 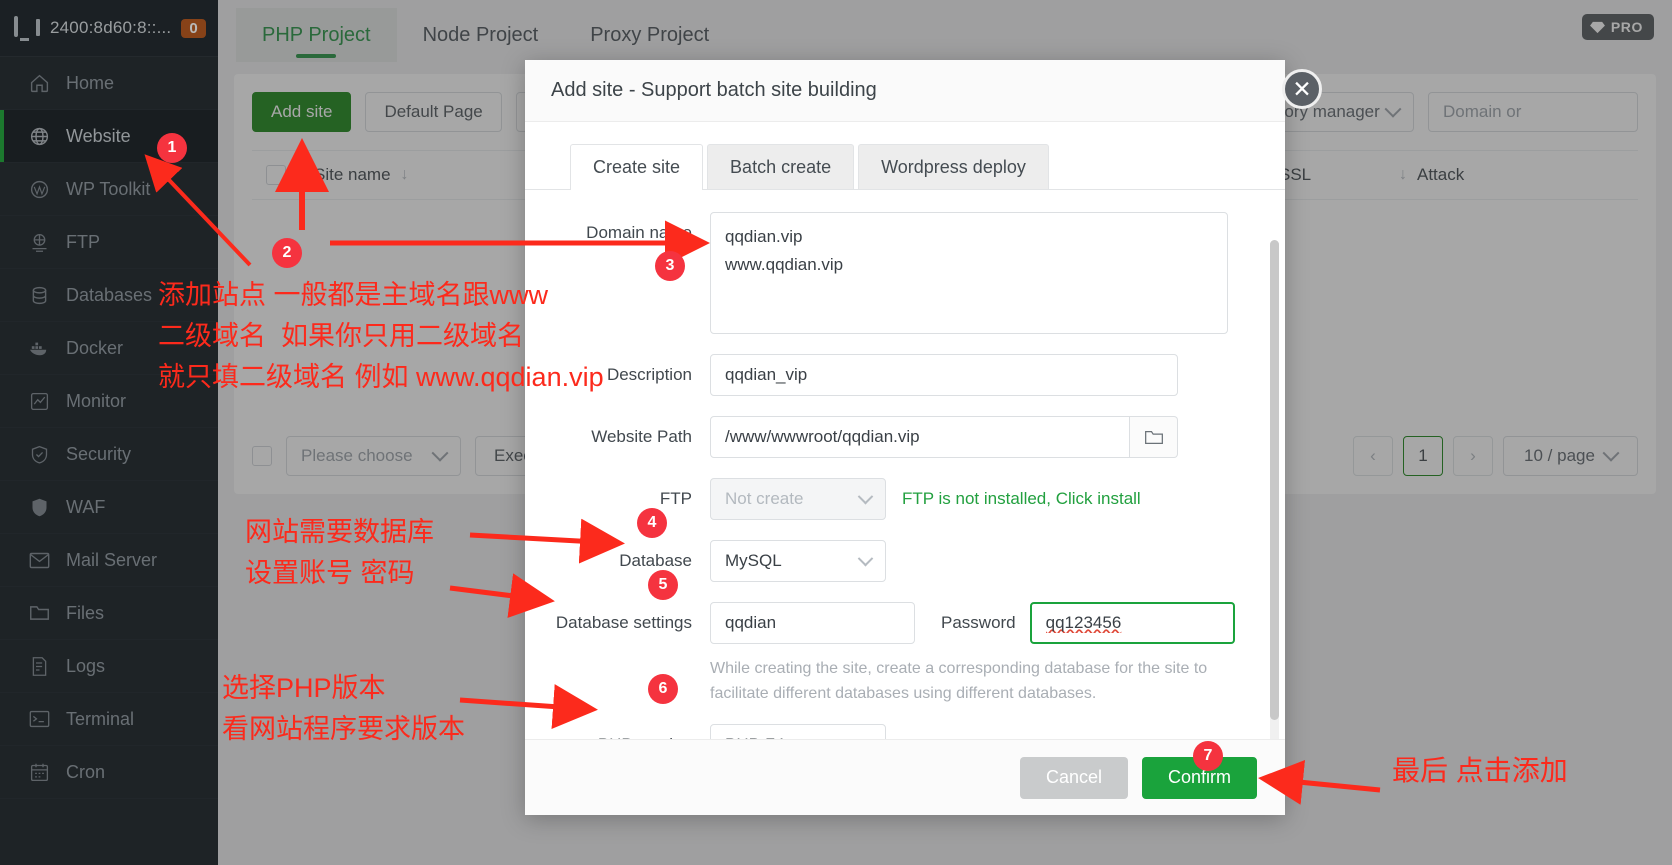 I want to click on dialog-header: Add site - Support batch site building, so click(x=905, y=91).